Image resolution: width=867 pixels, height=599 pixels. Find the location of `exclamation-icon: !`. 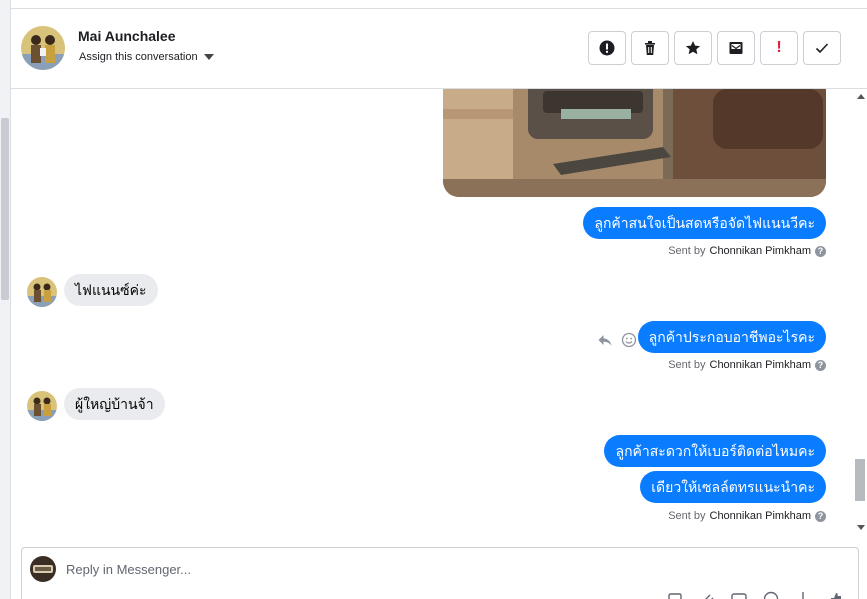

exclamation-icon: ! is located at coordinates (779, 47).